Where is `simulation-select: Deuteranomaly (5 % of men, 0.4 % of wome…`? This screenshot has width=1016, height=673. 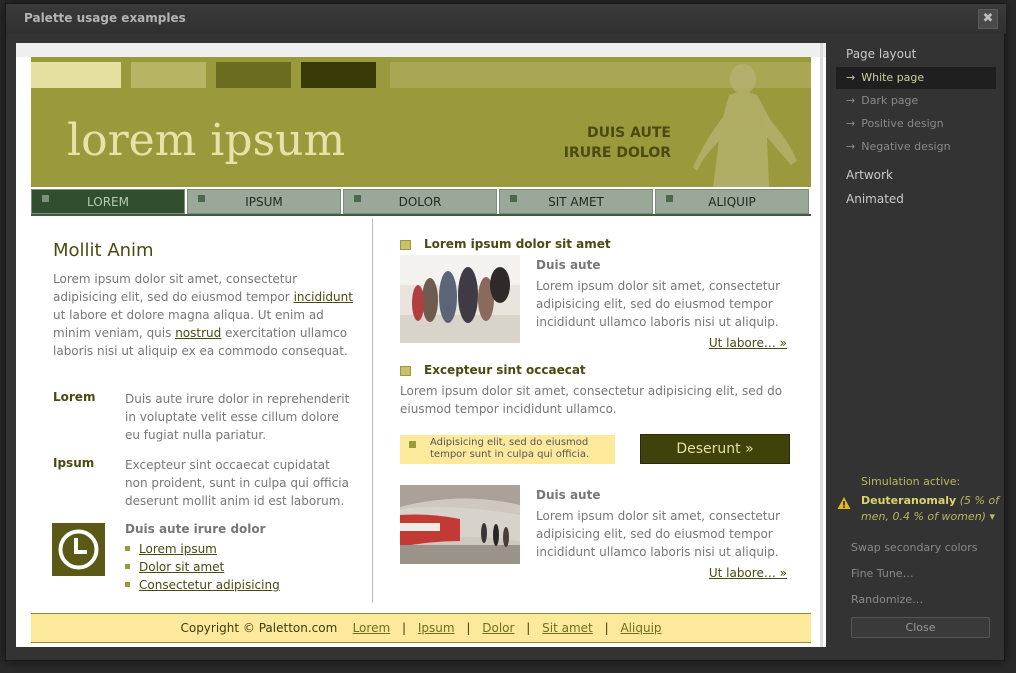 simulation-select: Deuteranomaly (5 % of men, 0.4 % of wome… is located at coordinates (931, 509).